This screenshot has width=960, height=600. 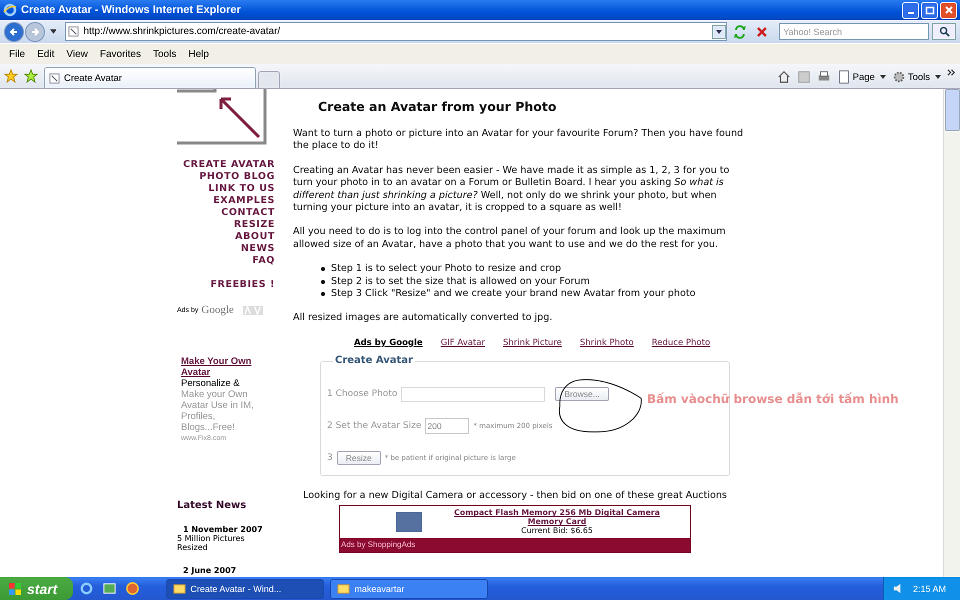 What do you see at coordinates (535, 294) in the screenshot?
I see `step-item: Step 3 Click "Resize" and we create your brand new Avatar from your photo` at bounding box center [535, 294].